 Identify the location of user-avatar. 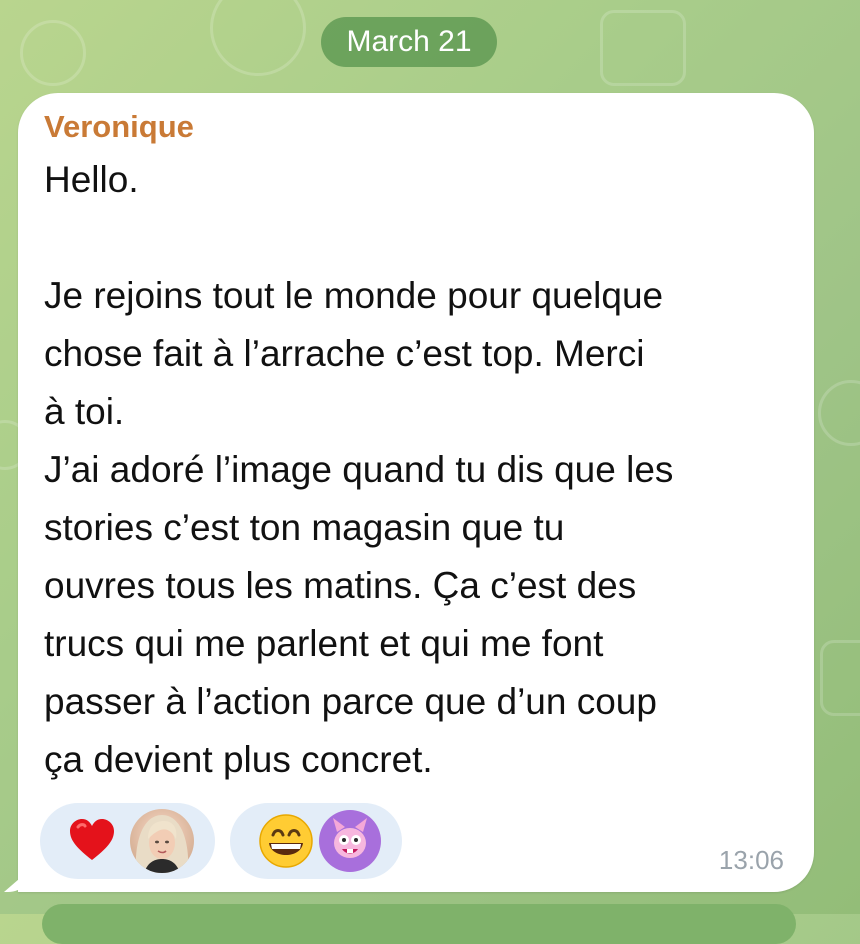
(162, 841).